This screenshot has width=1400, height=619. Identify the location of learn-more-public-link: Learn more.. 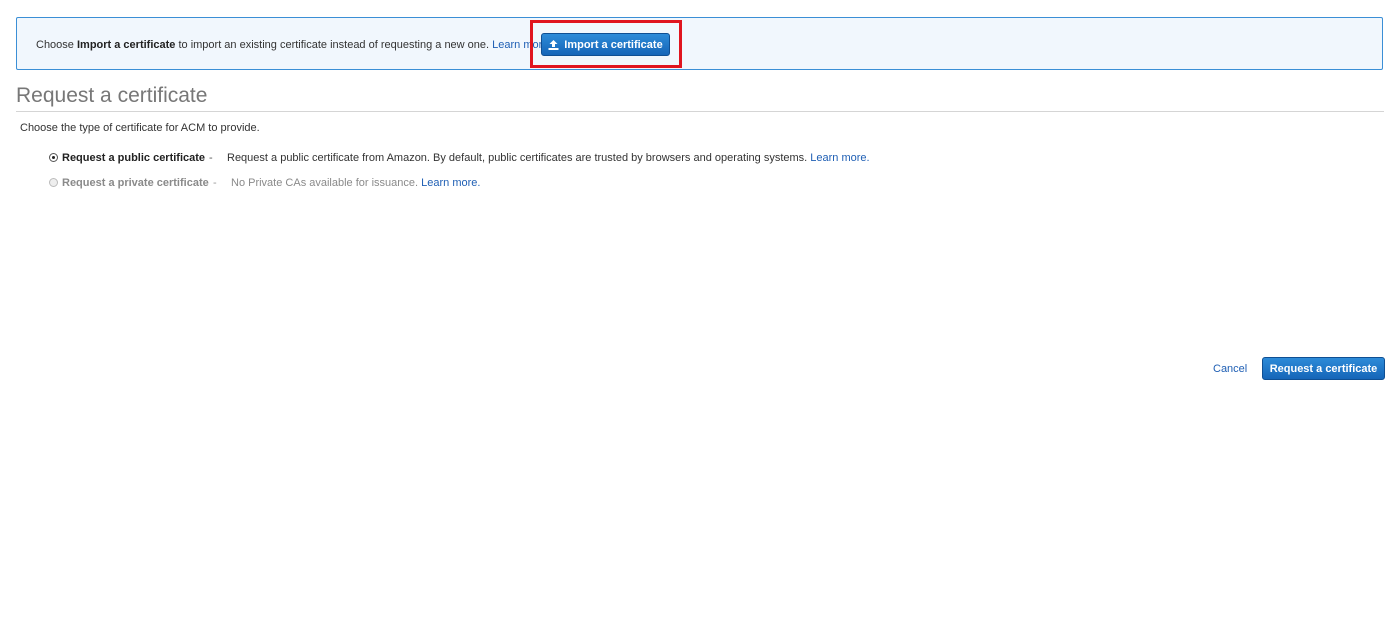
(839, 158).